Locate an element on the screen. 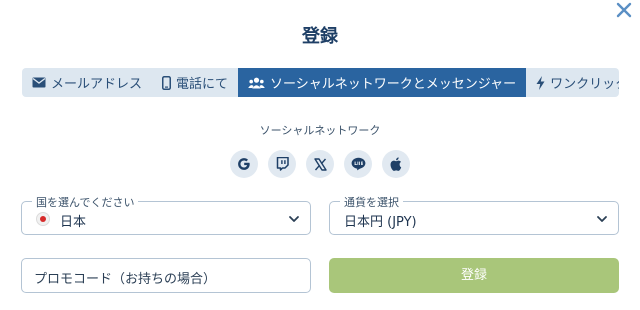  page-title: 登録 is located at coordinates (320, 36).